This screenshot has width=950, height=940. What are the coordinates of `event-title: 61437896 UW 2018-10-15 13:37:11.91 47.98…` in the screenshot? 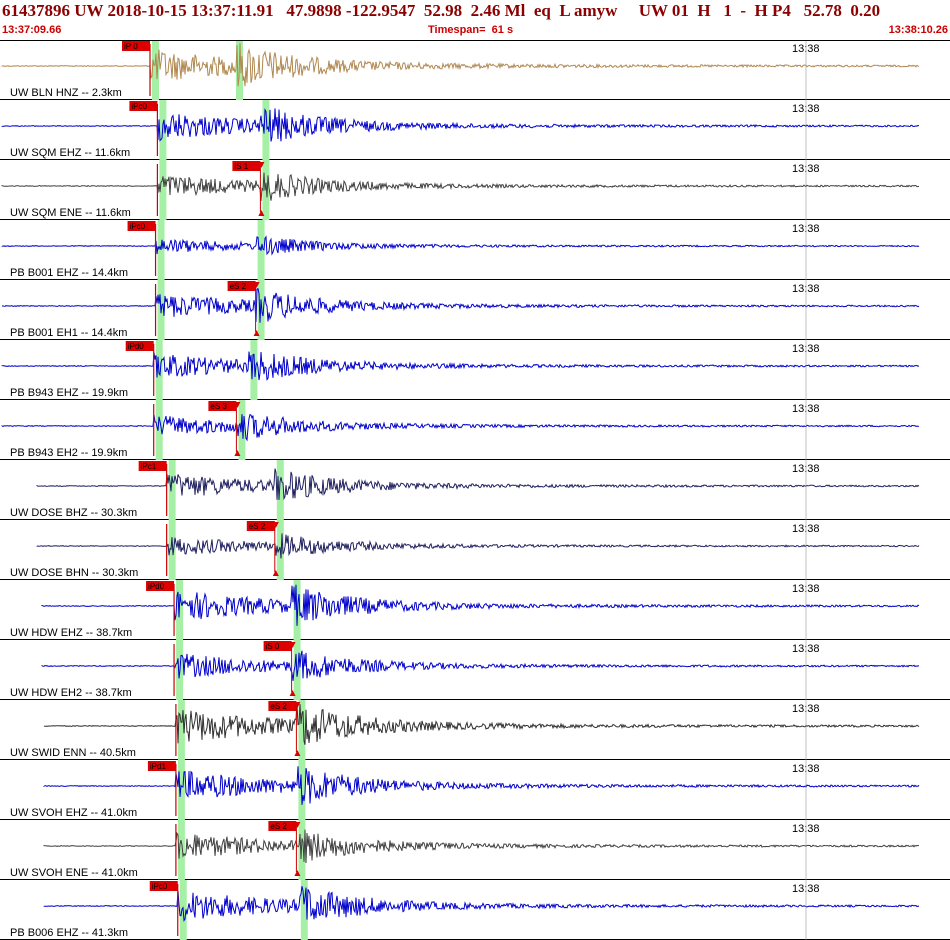 It's located at (441, 10).